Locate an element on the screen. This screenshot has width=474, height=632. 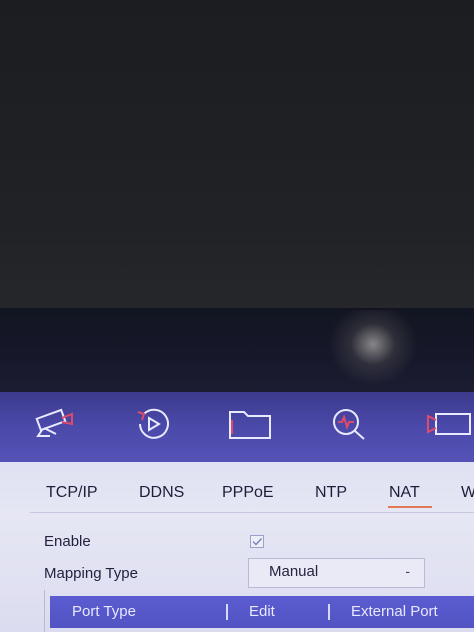
main-toolbar is located at coordinates (237, 428).